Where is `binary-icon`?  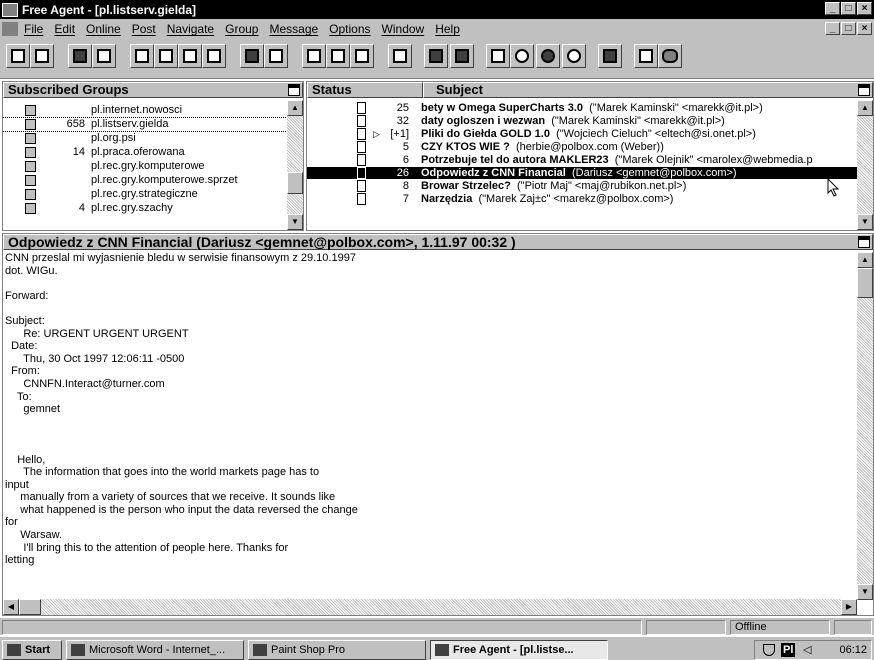 binary-icon is located at coordinates (400, 56).